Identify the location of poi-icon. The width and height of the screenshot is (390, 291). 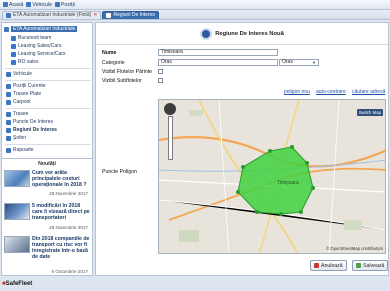
(8, 122).